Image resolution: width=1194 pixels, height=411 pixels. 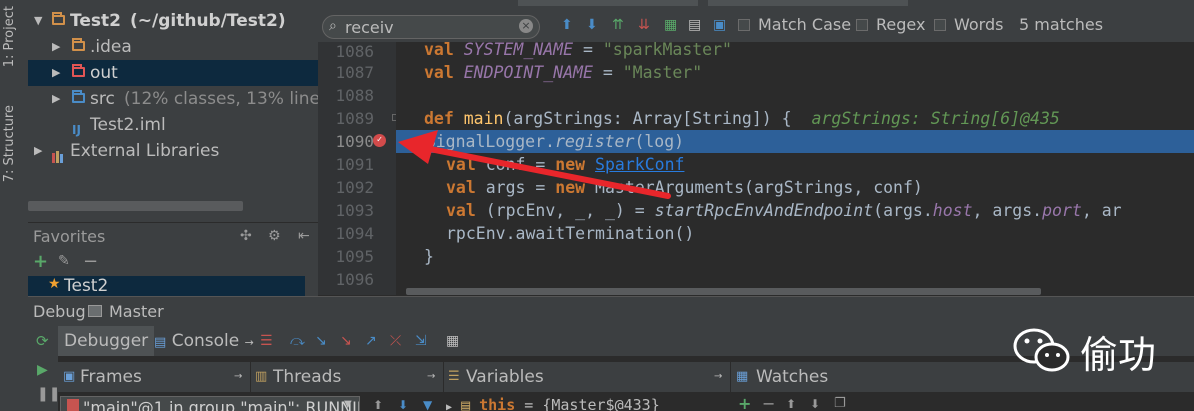 I want to click on code-line-1087: val ENDPOINT_NAME = "Master", so click(x=563, y=72).